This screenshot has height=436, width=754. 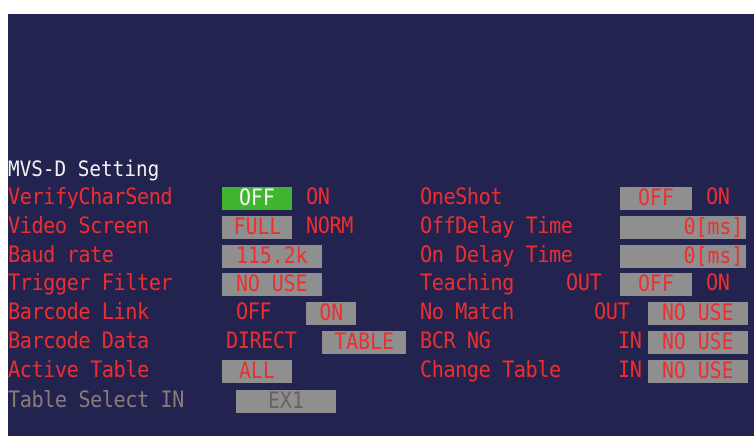 What do you see at coordinates (718, 284) in the screenshot?
I see `teaching-on-option: ON` at bounding box center [718, 284].